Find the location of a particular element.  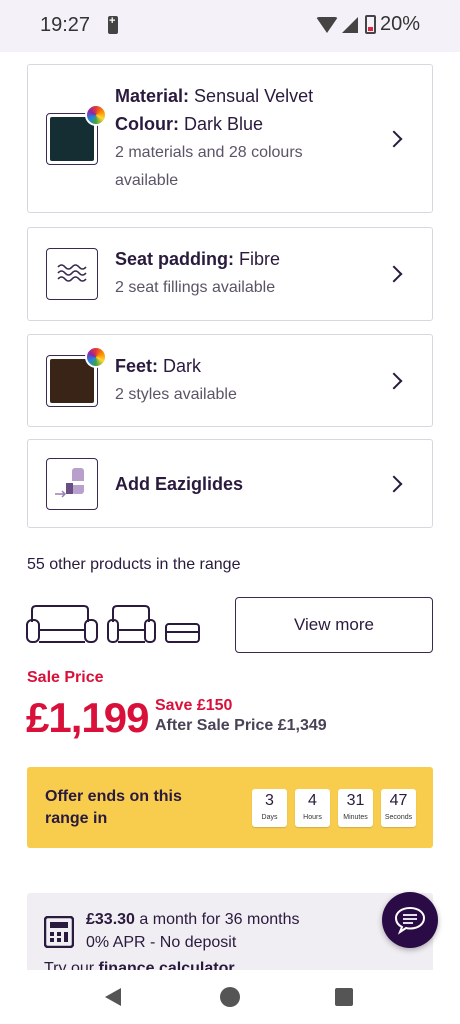

colour-line: Colour: Dark Blue is located at coordinates (189, 124).